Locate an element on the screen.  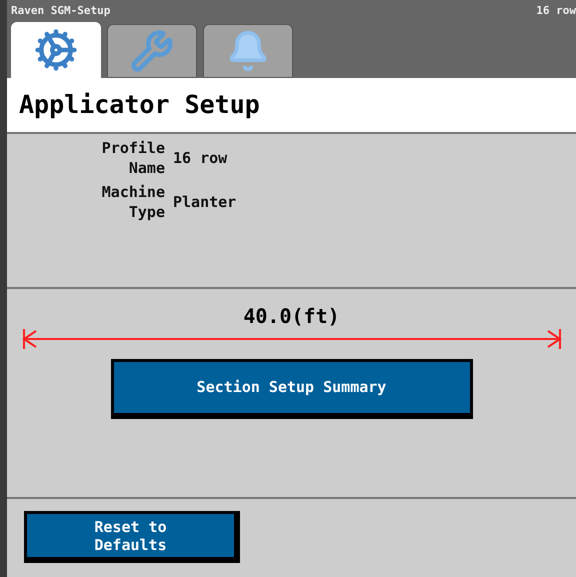
field-value: Planter is located at coordinates (204, 202).